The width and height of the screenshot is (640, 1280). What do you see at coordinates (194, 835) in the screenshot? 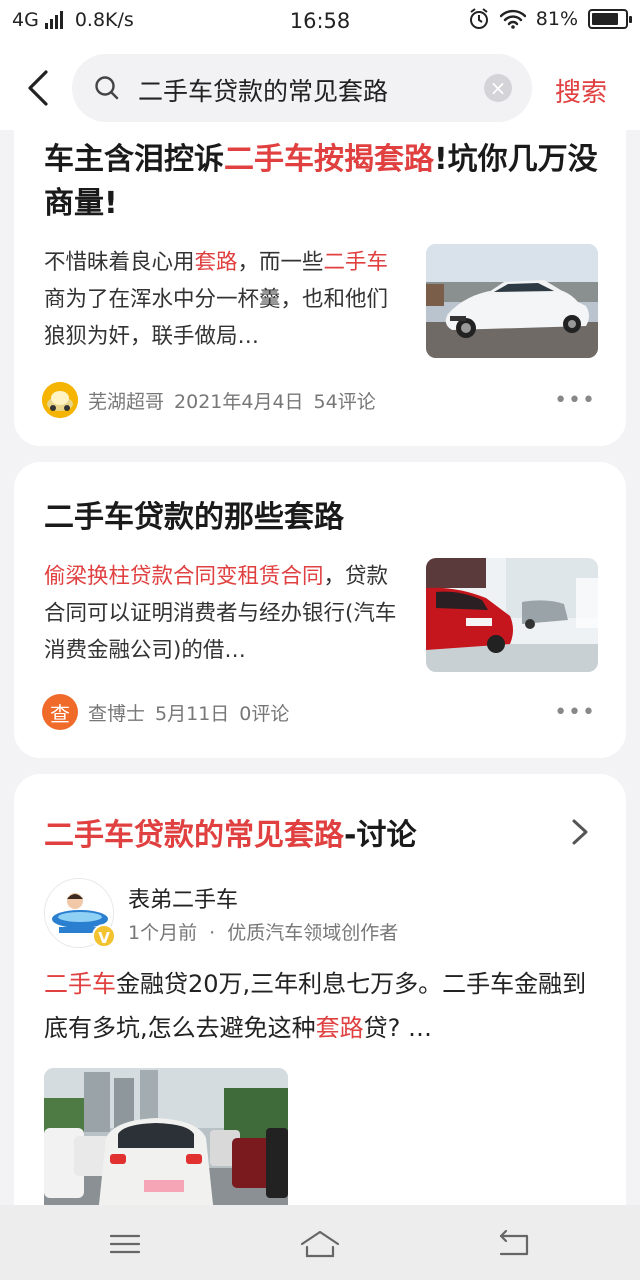
I see `title-highlight: 二手车贷款的常见套路` at bounding box center [194, 835].